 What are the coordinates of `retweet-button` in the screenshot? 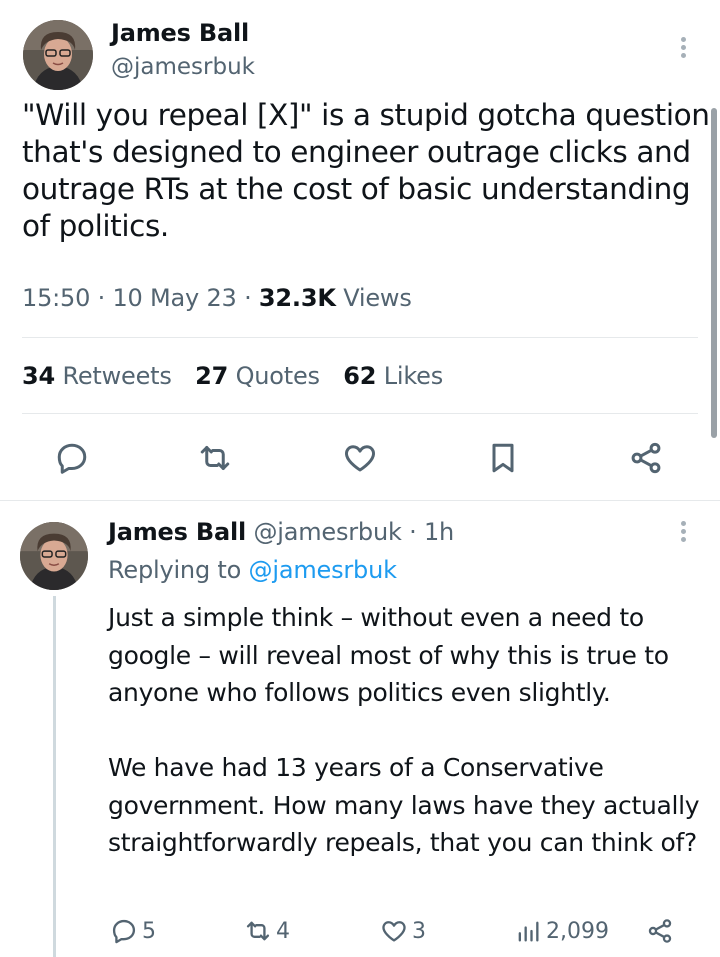 It's located at (215, 458).